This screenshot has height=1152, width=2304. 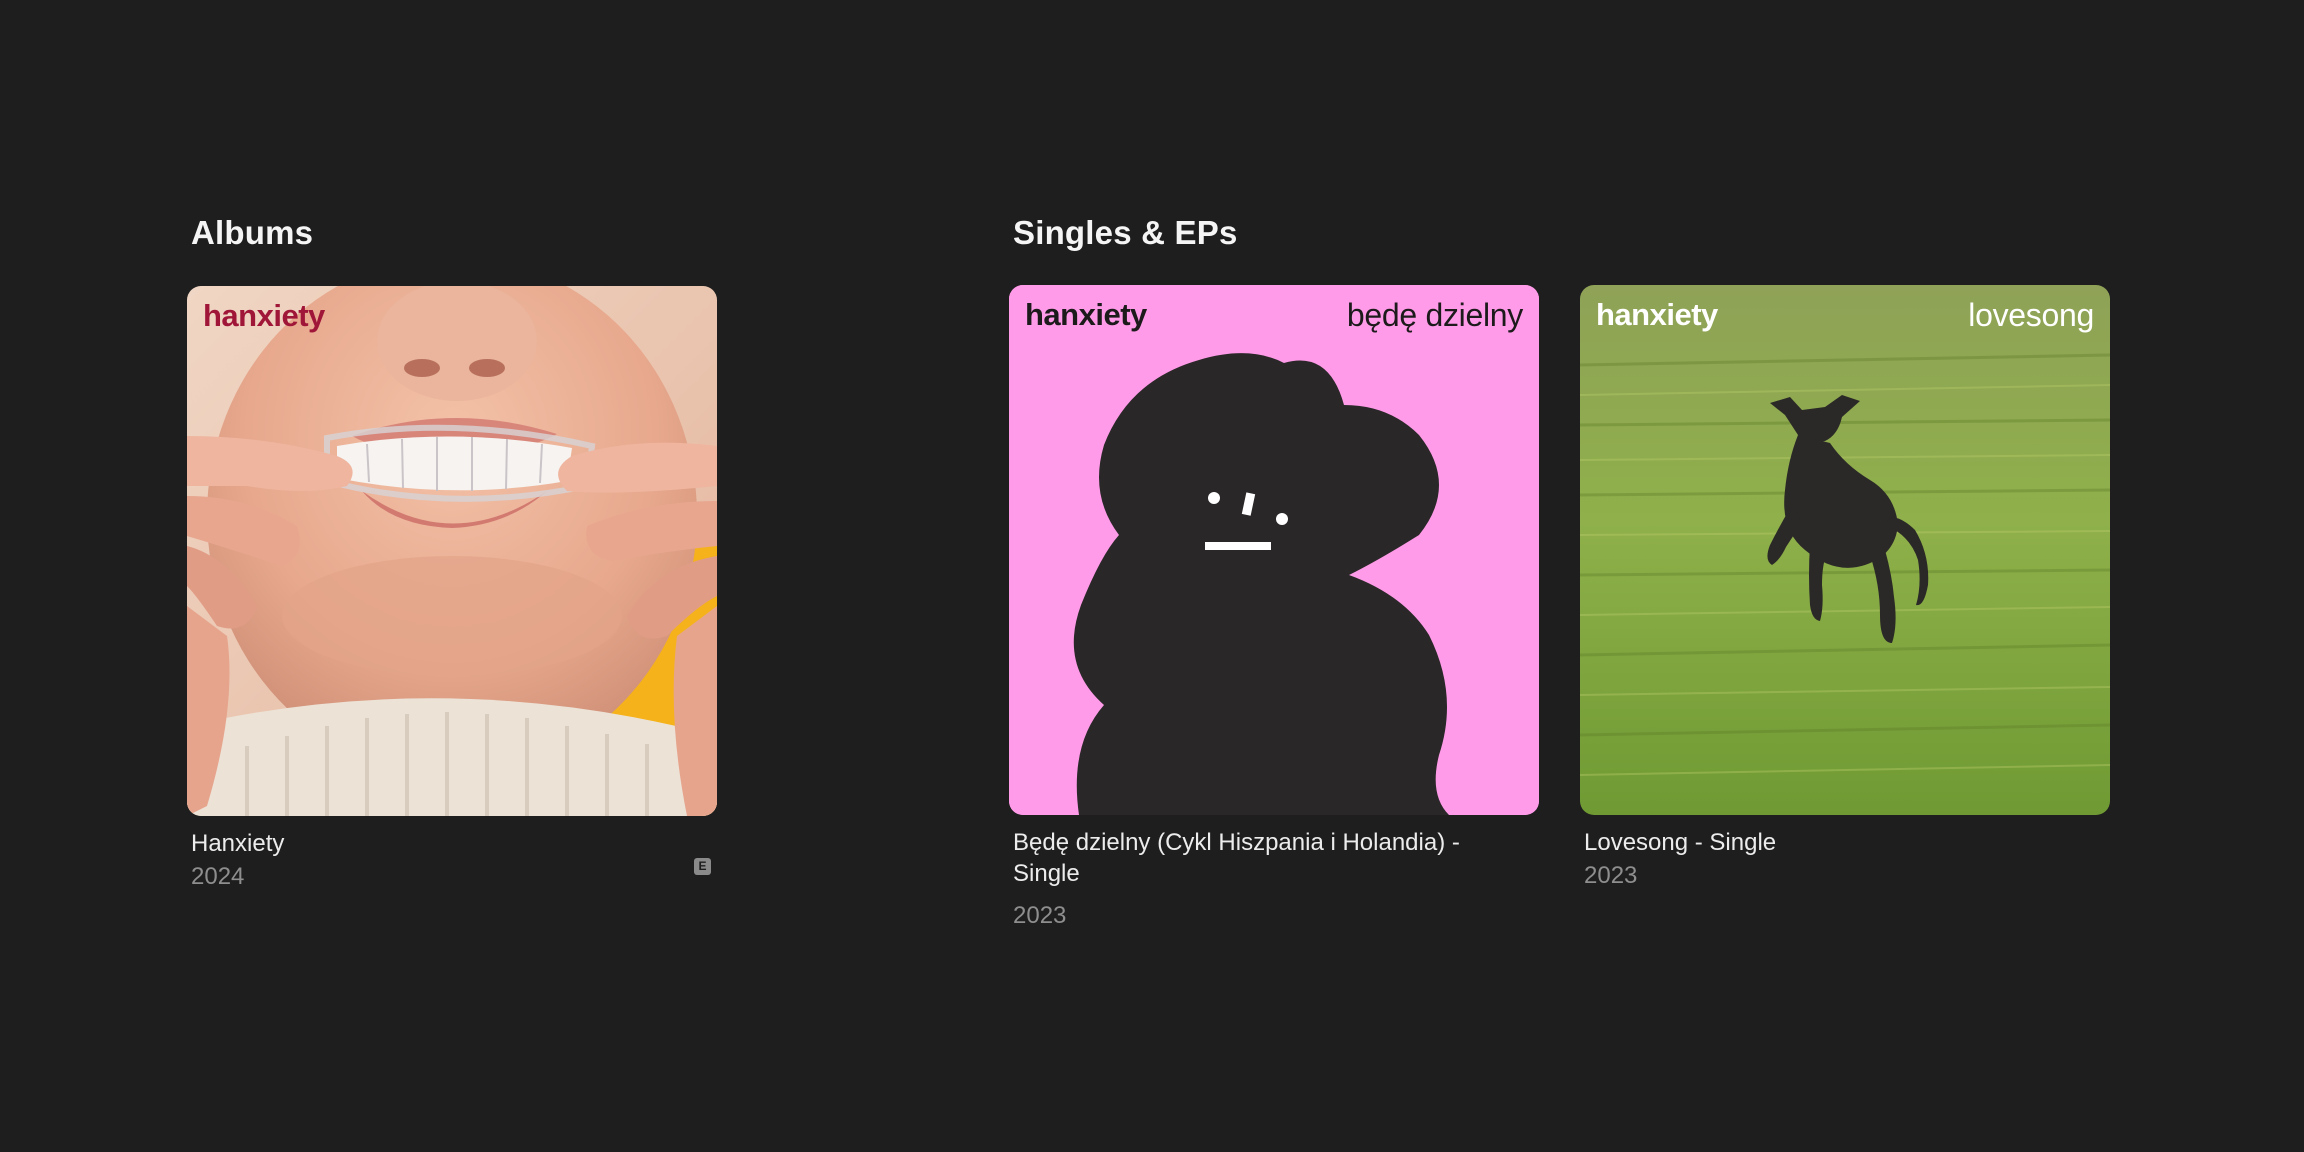 I want to click on single-card-lovesong: hanxiety lovesong Lovesong - Single 2023, so click(x=1845, y=588).